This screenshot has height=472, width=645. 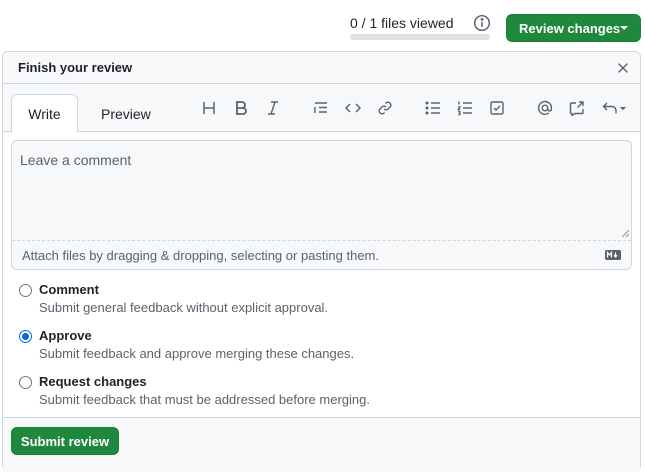 I want to click on approve-radio, so click(x=25, y=336).